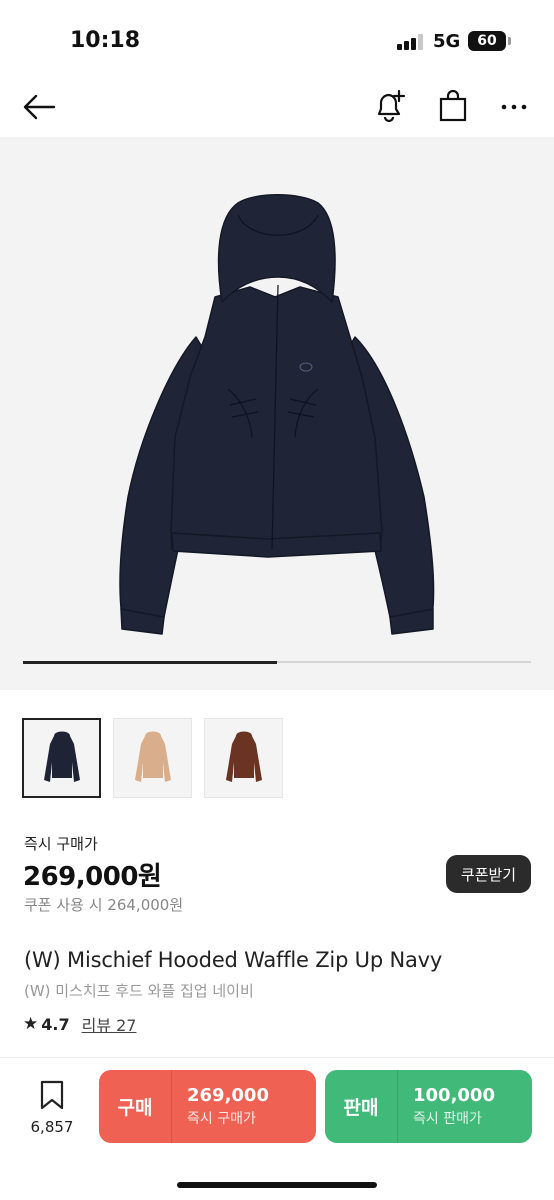 This screenshot has width=554, height=1200. I want to click on thumbnail-brown, so click(243, 758).